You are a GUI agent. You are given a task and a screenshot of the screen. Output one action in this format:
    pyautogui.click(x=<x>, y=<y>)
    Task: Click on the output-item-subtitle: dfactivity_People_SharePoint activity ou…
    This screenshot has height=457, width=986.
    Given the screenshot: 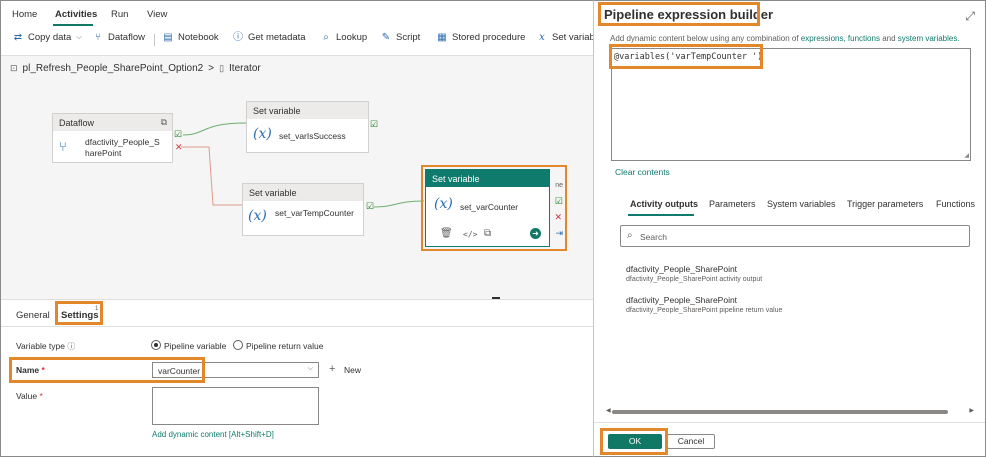 What is the action you would take?
    pyautogui.click(x=694, y=279)
    